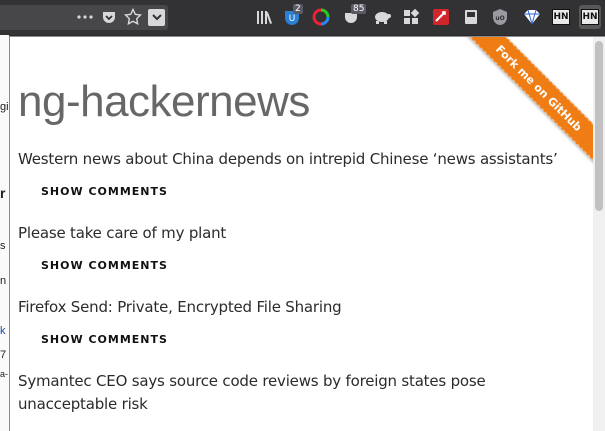 The image size is (605, 431). What do you see at coordinates (3, 331) in the screenshot?
I see `bg-fragment: k` at bounding box center [3, 331].